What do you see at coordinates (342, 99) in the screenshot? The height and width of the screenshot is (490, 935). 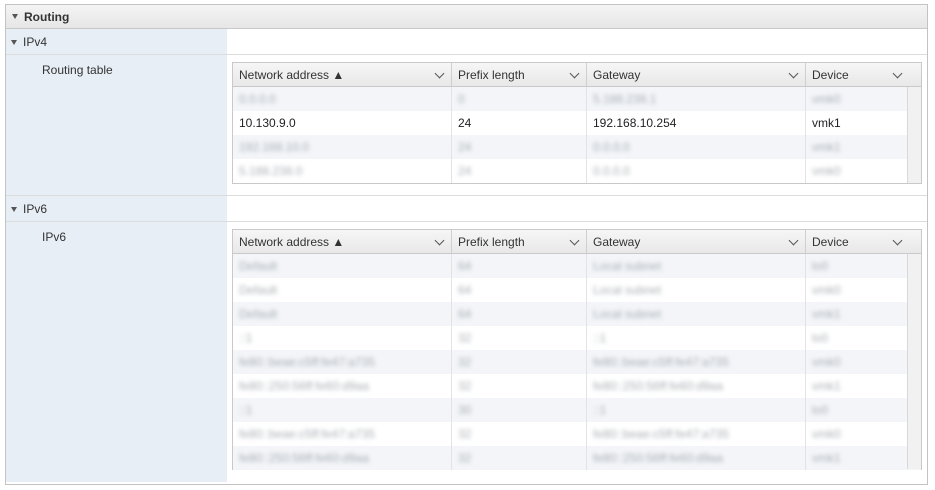 I see `cell-network-address: 0.0.0.0` at bounding box center [342, 99].